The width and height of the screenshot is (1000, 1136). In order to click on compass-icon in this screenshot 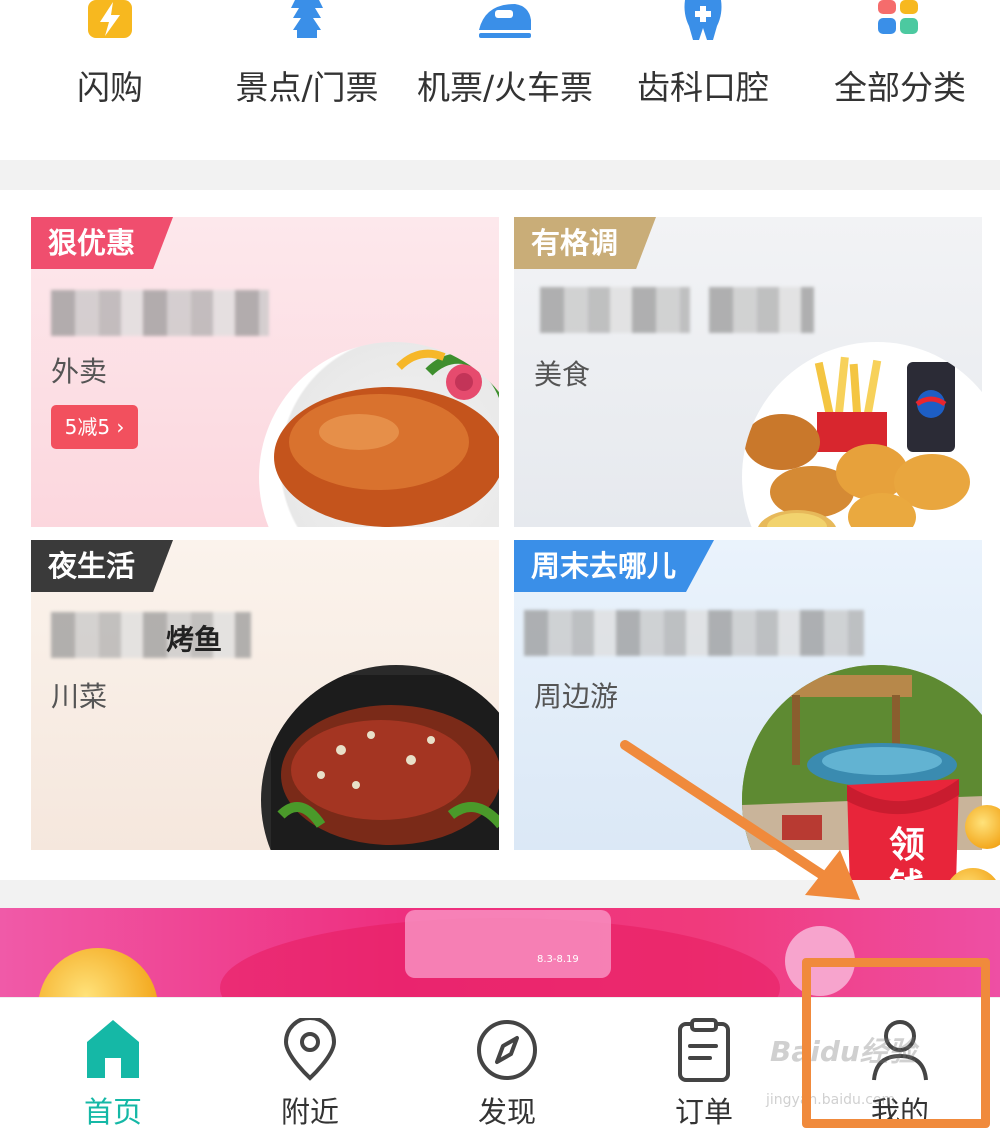, I will do `click(507, 1050)`.